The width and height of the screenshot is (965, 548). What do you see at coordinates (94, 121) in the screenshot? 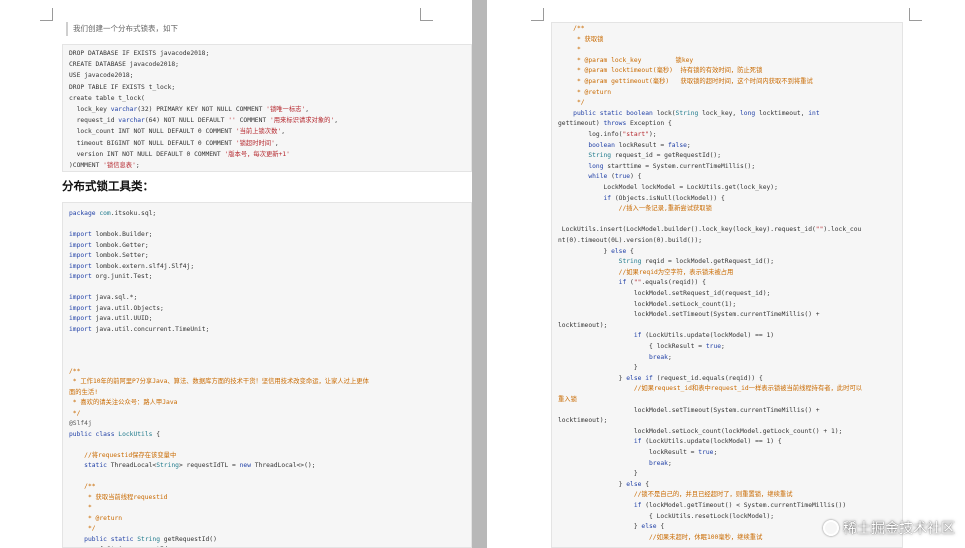
I see `code-token: request_id` at bounding box center [94, 121].